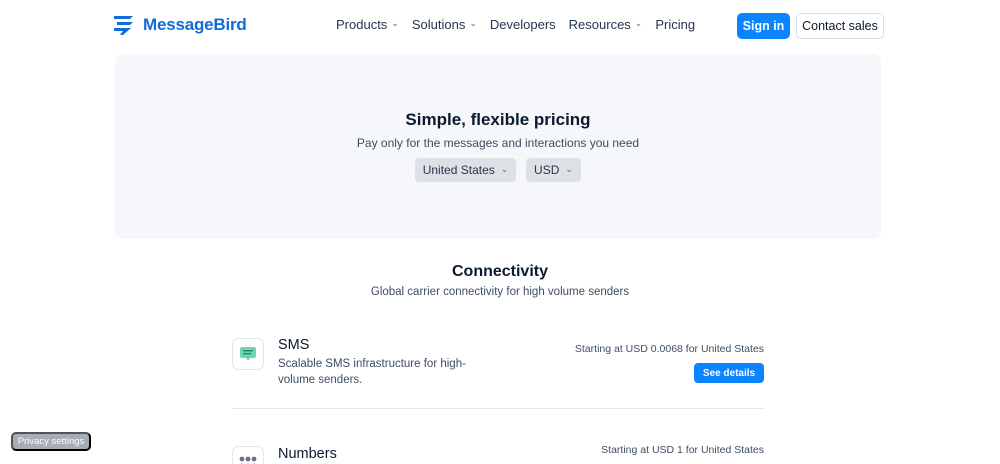 The height and width of the screenshot is (464, 1000). I want to click on nav-resources: Resources ⌄, so click(606, 24).